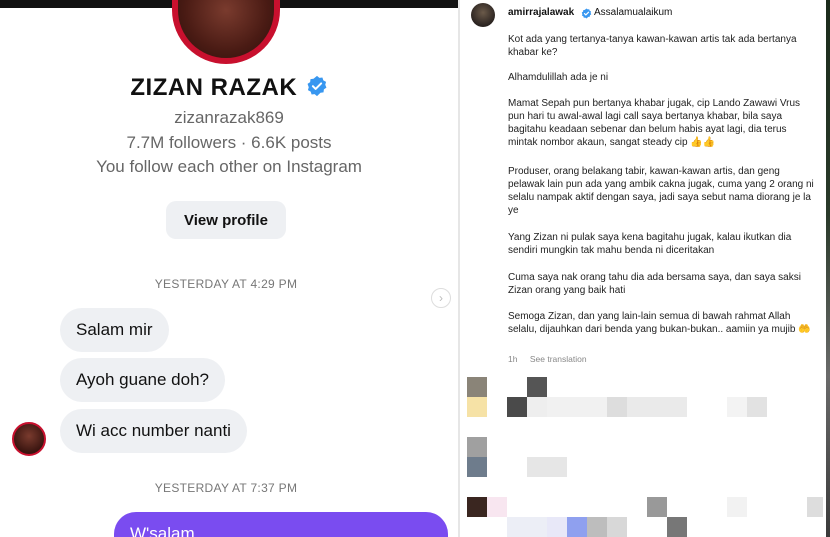 This screenshot has height=537, width=830. Describe the element at coordinates (214, 87) in the screenshot. I see `profile-name: ZIZAN RAZAK` at that location.